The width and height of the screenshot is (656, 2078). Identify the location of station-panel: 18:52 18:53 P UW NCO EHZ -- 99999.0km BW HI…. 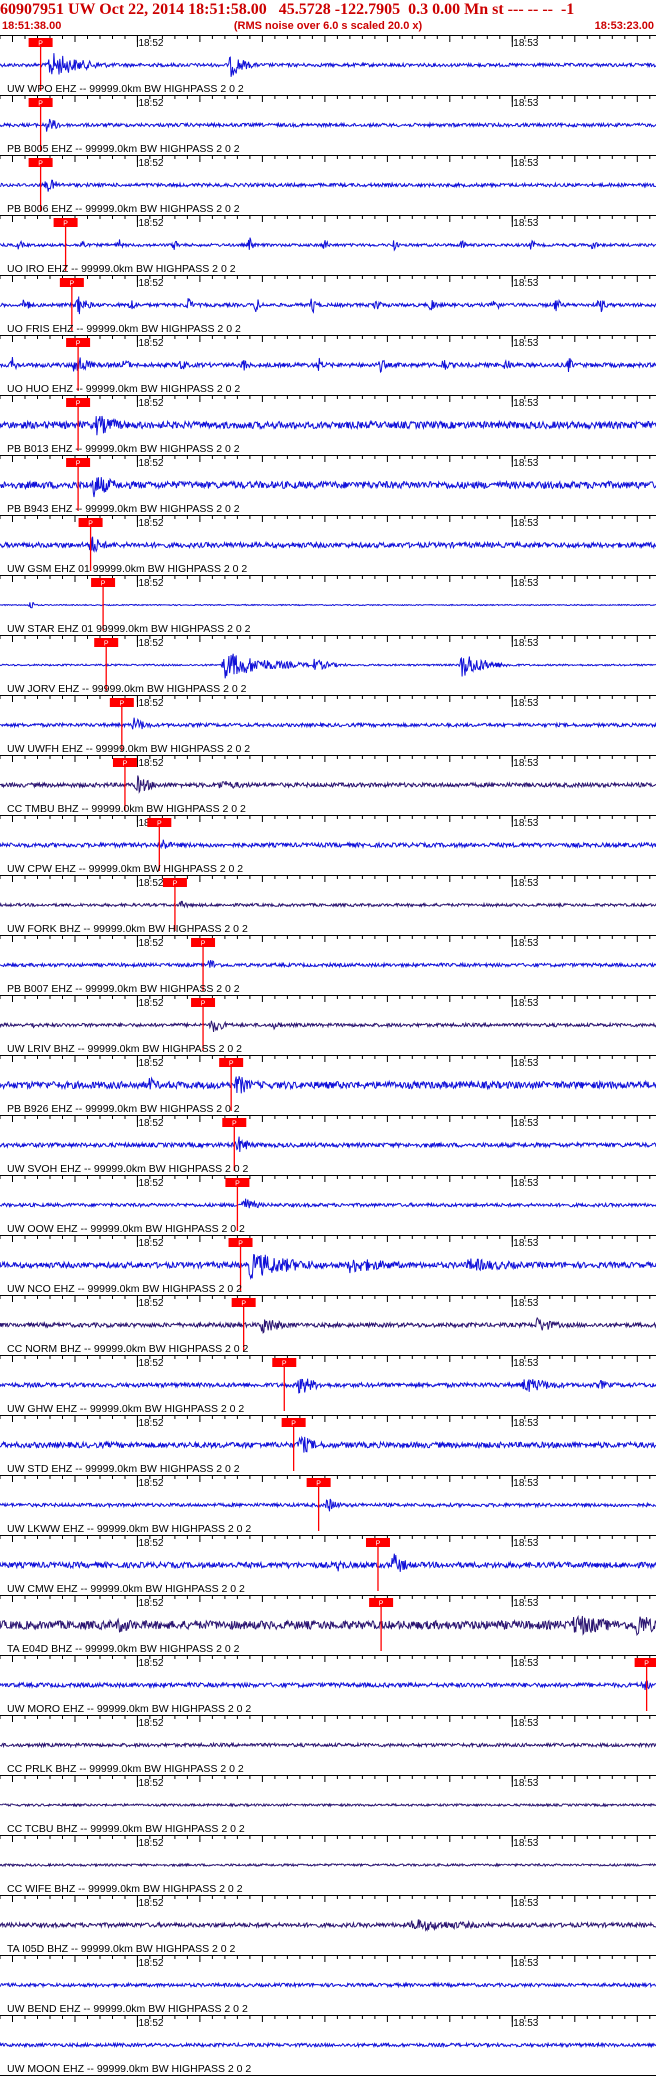
(328, 1265).